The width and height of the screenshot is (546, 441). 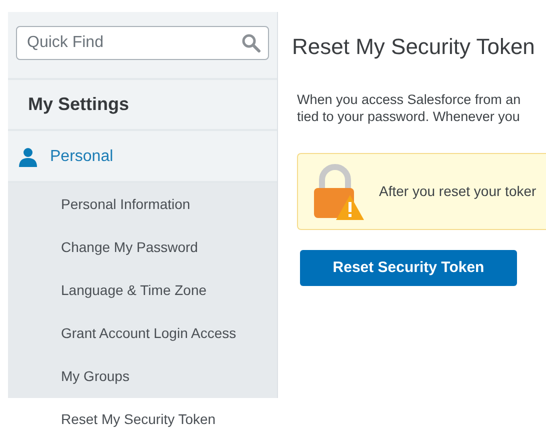 What do you see at coordinates (143, 419) in the screenshot?
I see `sidebar-item: Reset My Security Token` at bounding box center [143, 419].